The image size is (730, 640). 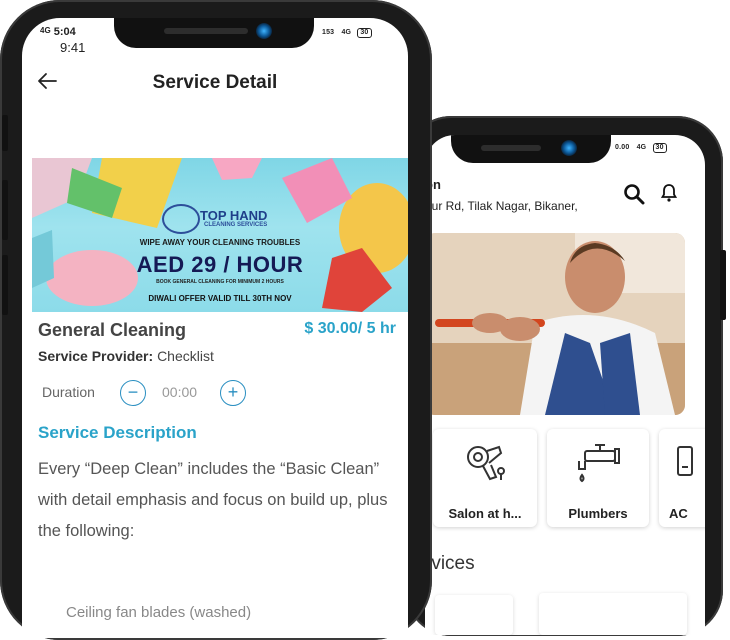 I want to click on faucet-icon, so click(x=598, y=464).